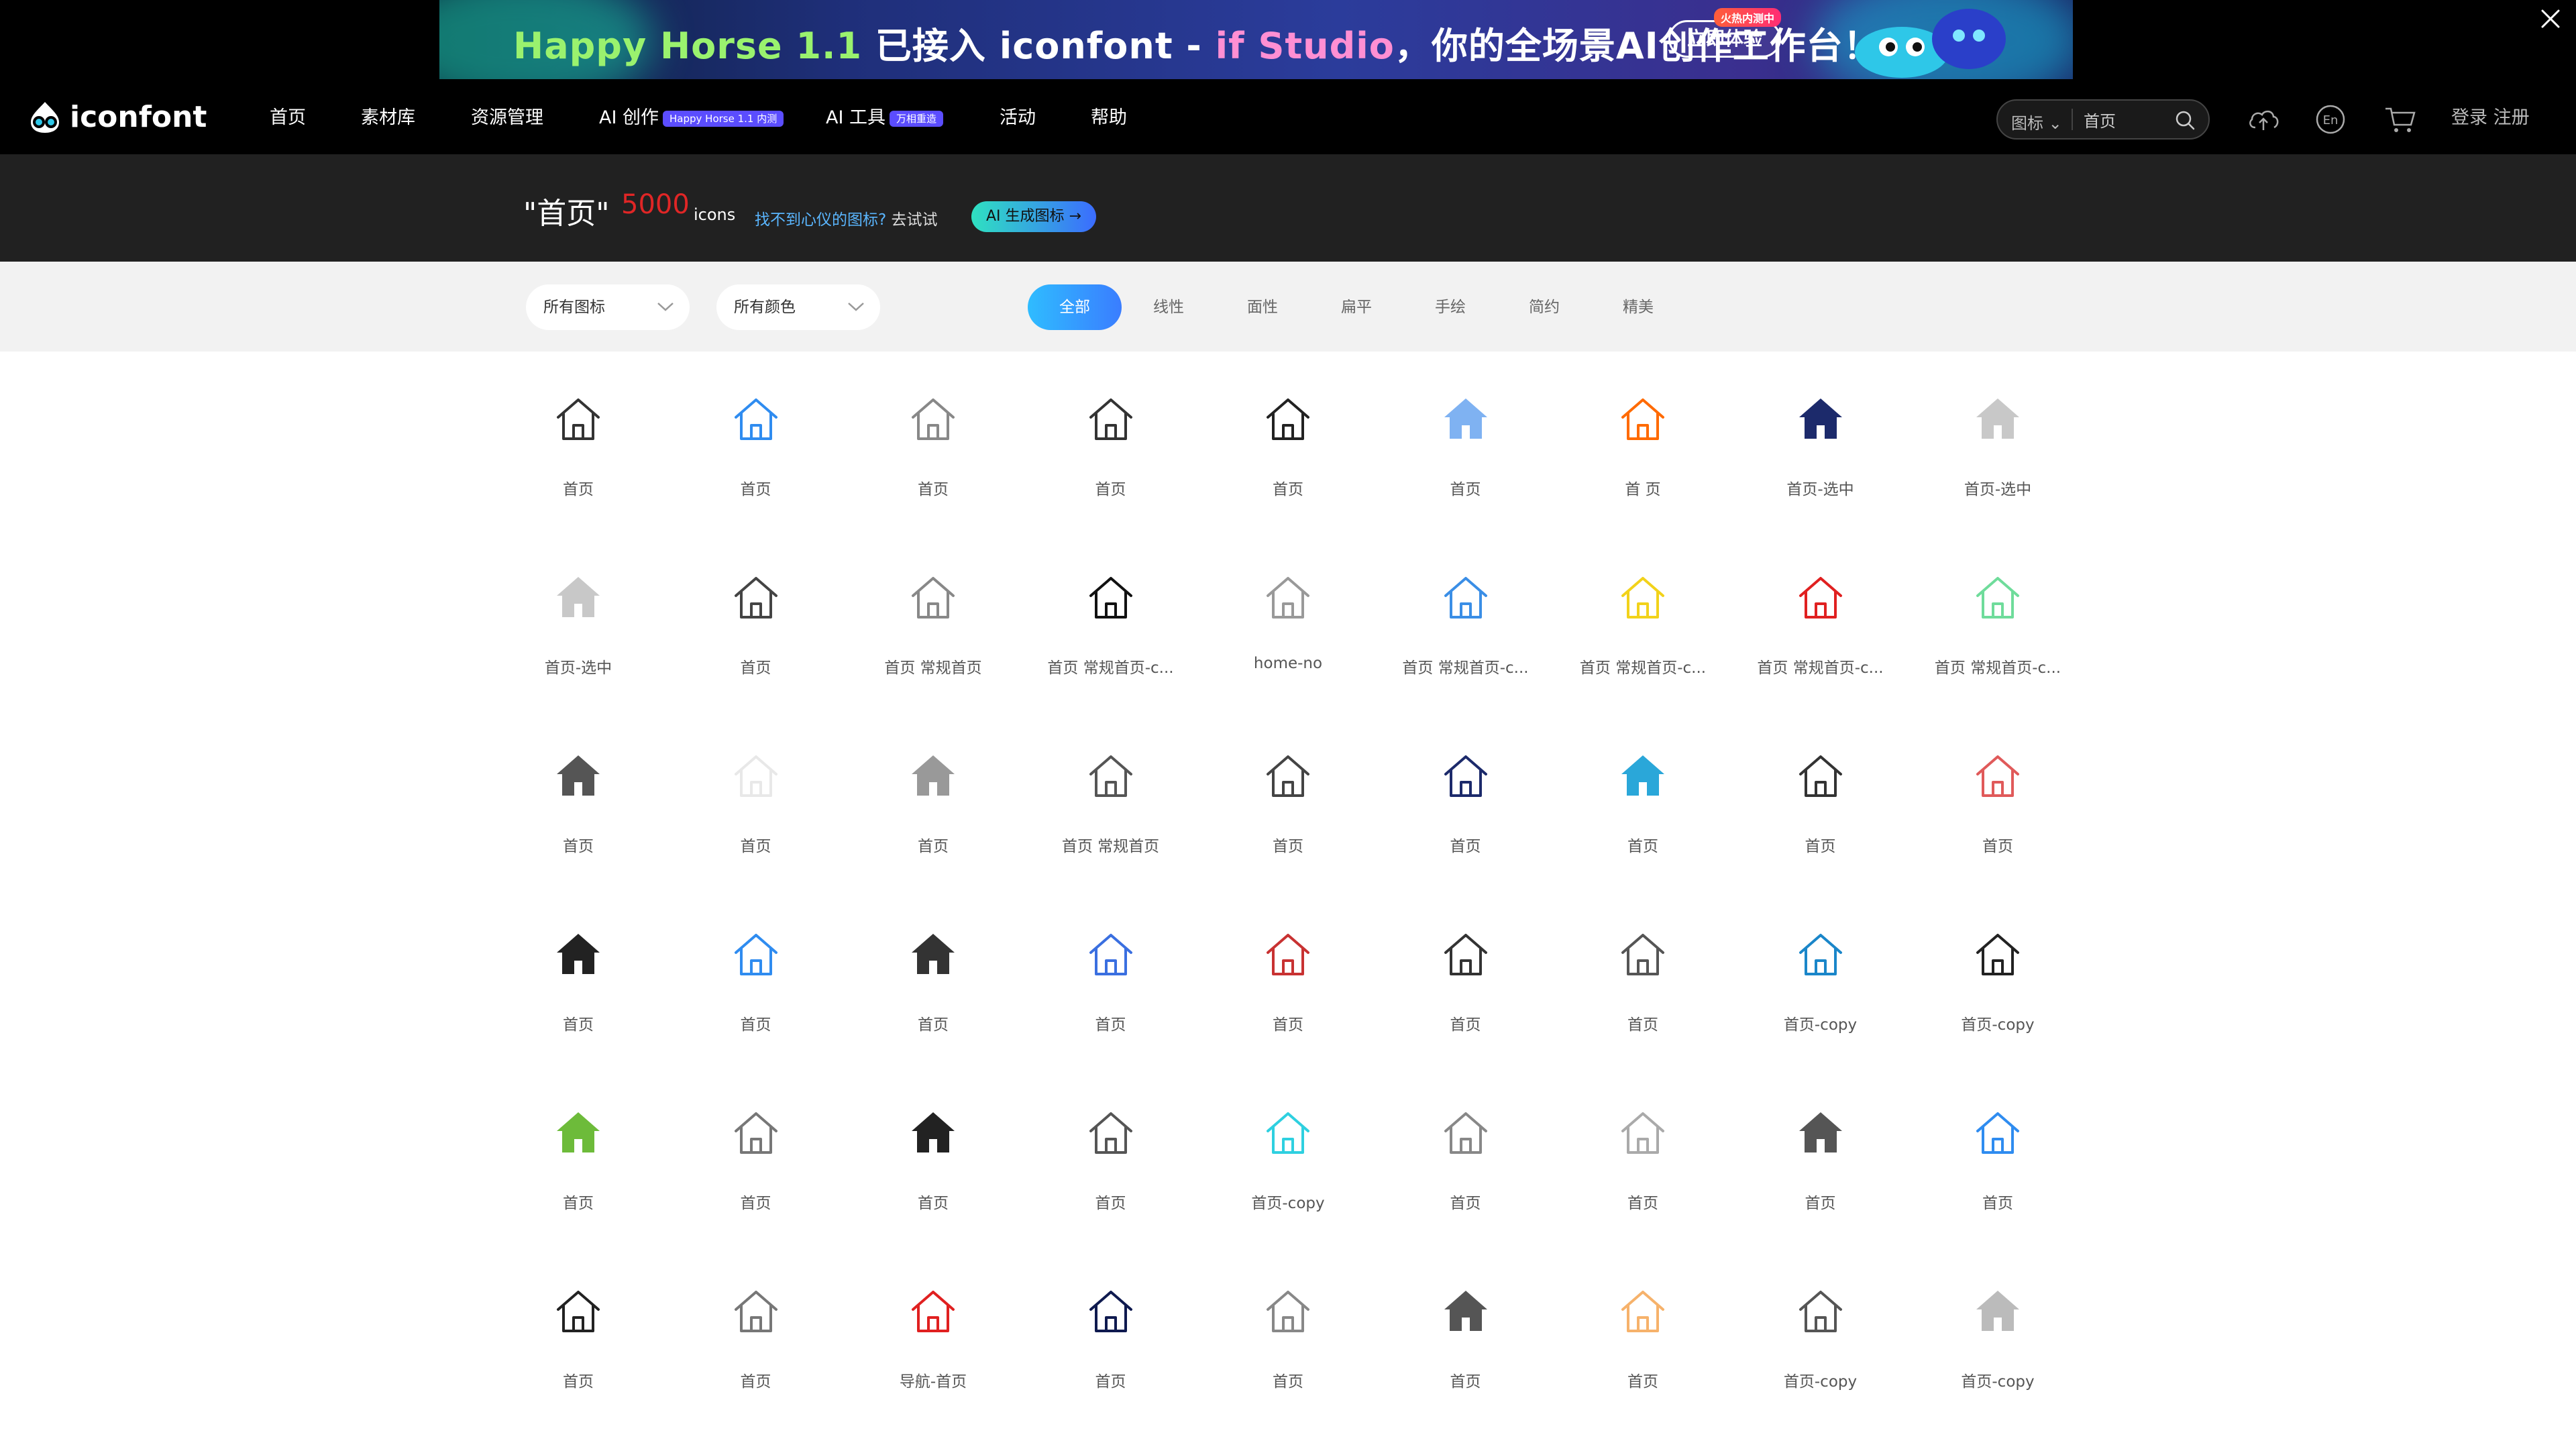  Describe the element at coordinates (885, 118) in the screenshot. I see `nav-item-ai-tools: AI 工具 万相重造` at that location.